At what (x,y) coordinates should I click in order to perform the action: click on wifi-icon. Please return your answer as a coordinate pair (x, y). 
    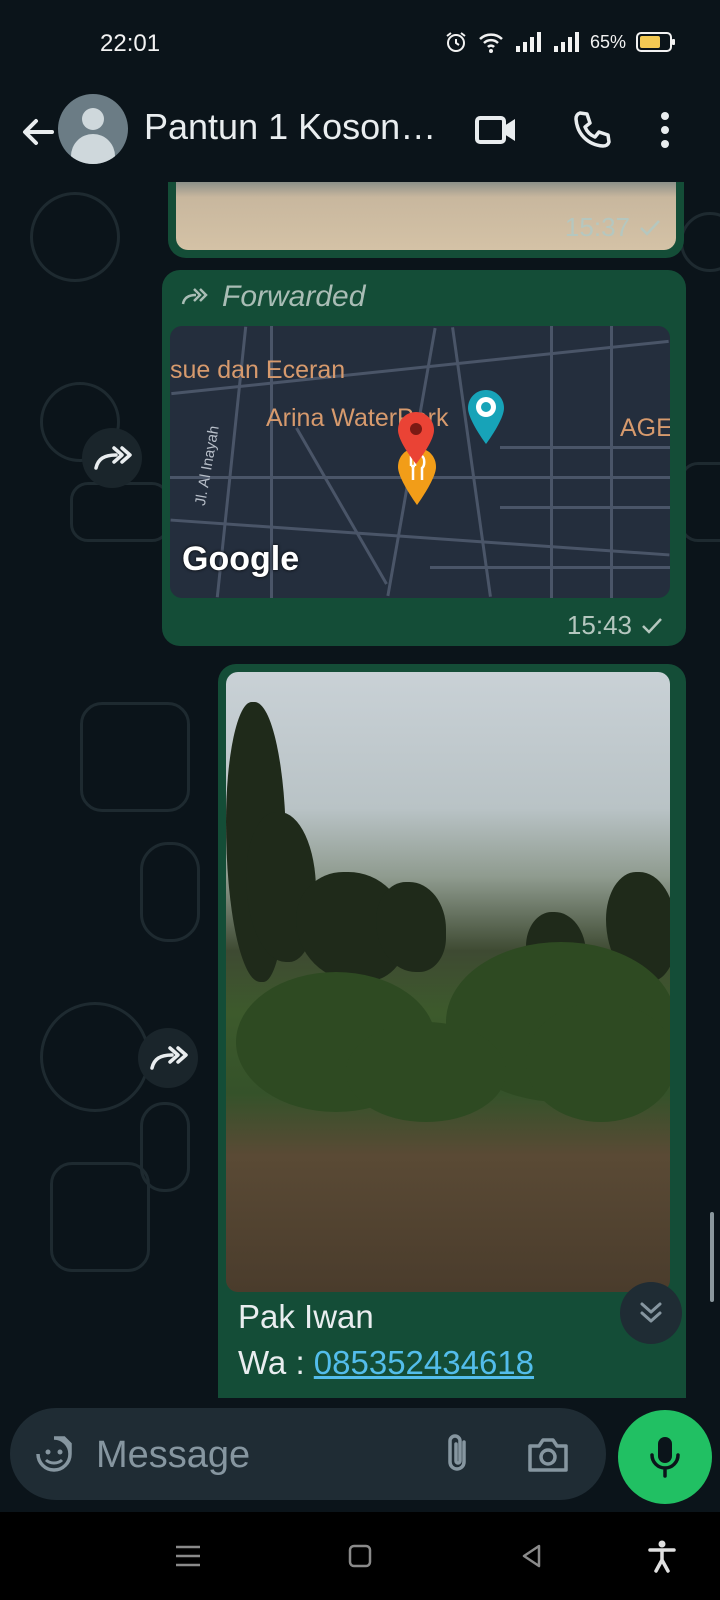
    Looking at the image, I should click on (491, 43).